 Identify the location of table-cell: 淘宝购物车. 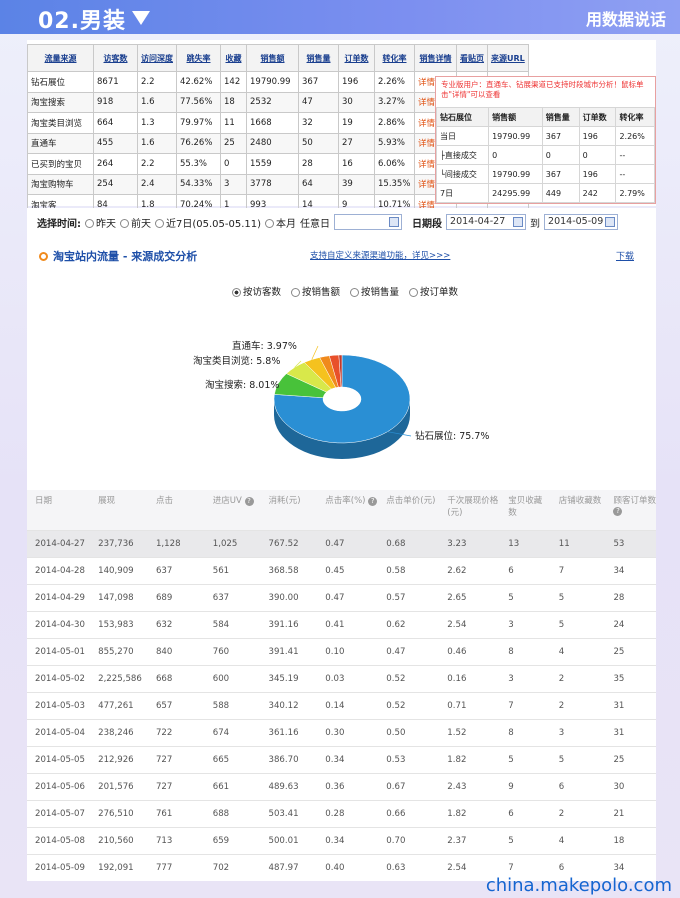
(60, 184).